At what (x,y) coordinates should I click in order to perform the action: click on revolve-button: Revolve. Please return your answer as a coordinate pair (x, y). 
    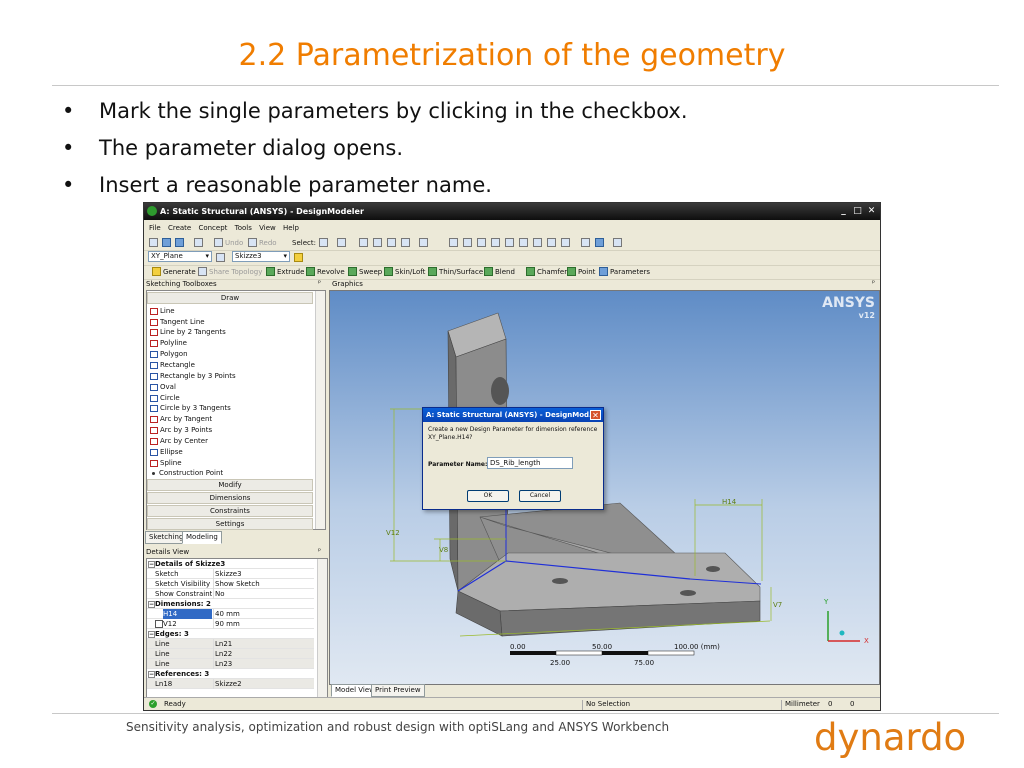
    Looking at the image, I should click on (325, 271).